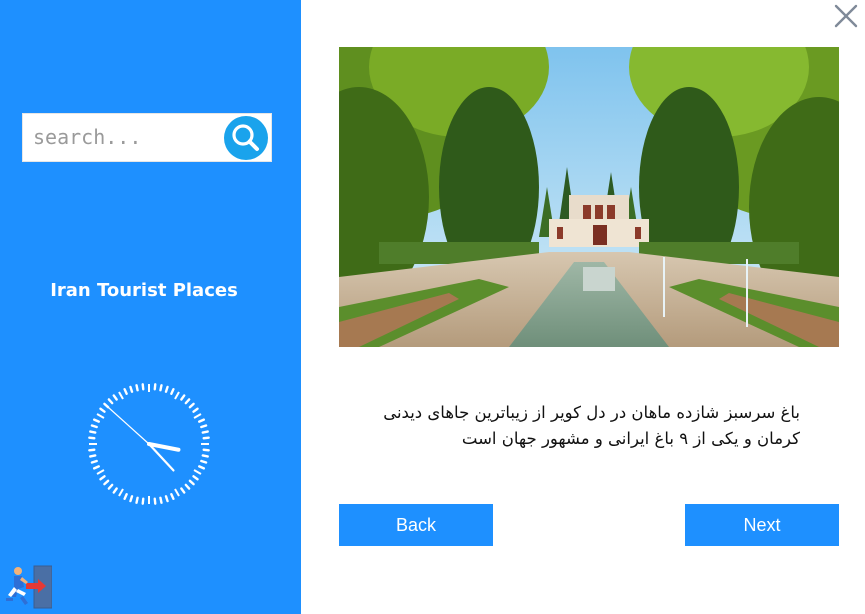  What do you see at coordinates (28, 587) in the screenshot?
I see `exit-icon` at bounding box center [28, 587].